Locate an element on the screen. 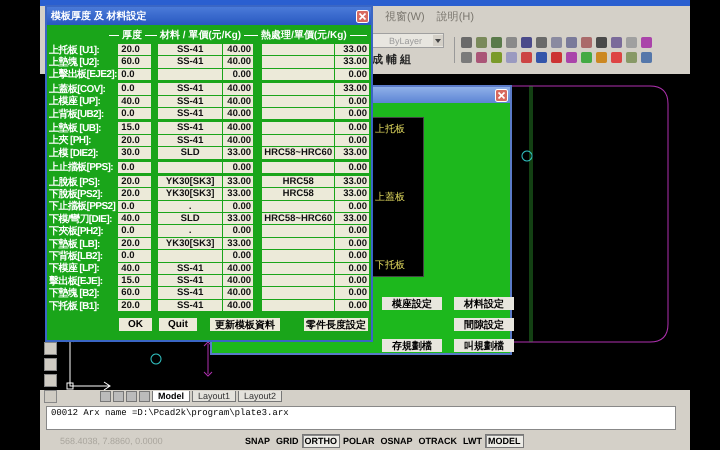  dialog-button: Quit is located at coordinates (178, 325).